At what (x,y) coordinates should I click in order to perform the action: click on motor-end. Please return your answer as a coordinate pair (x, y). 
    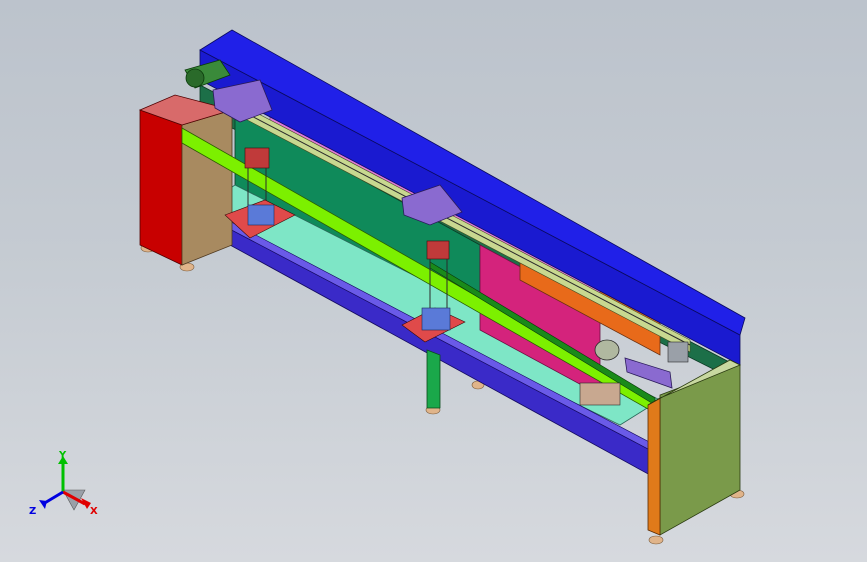
    Looking at the image, I should click on (195, 78).